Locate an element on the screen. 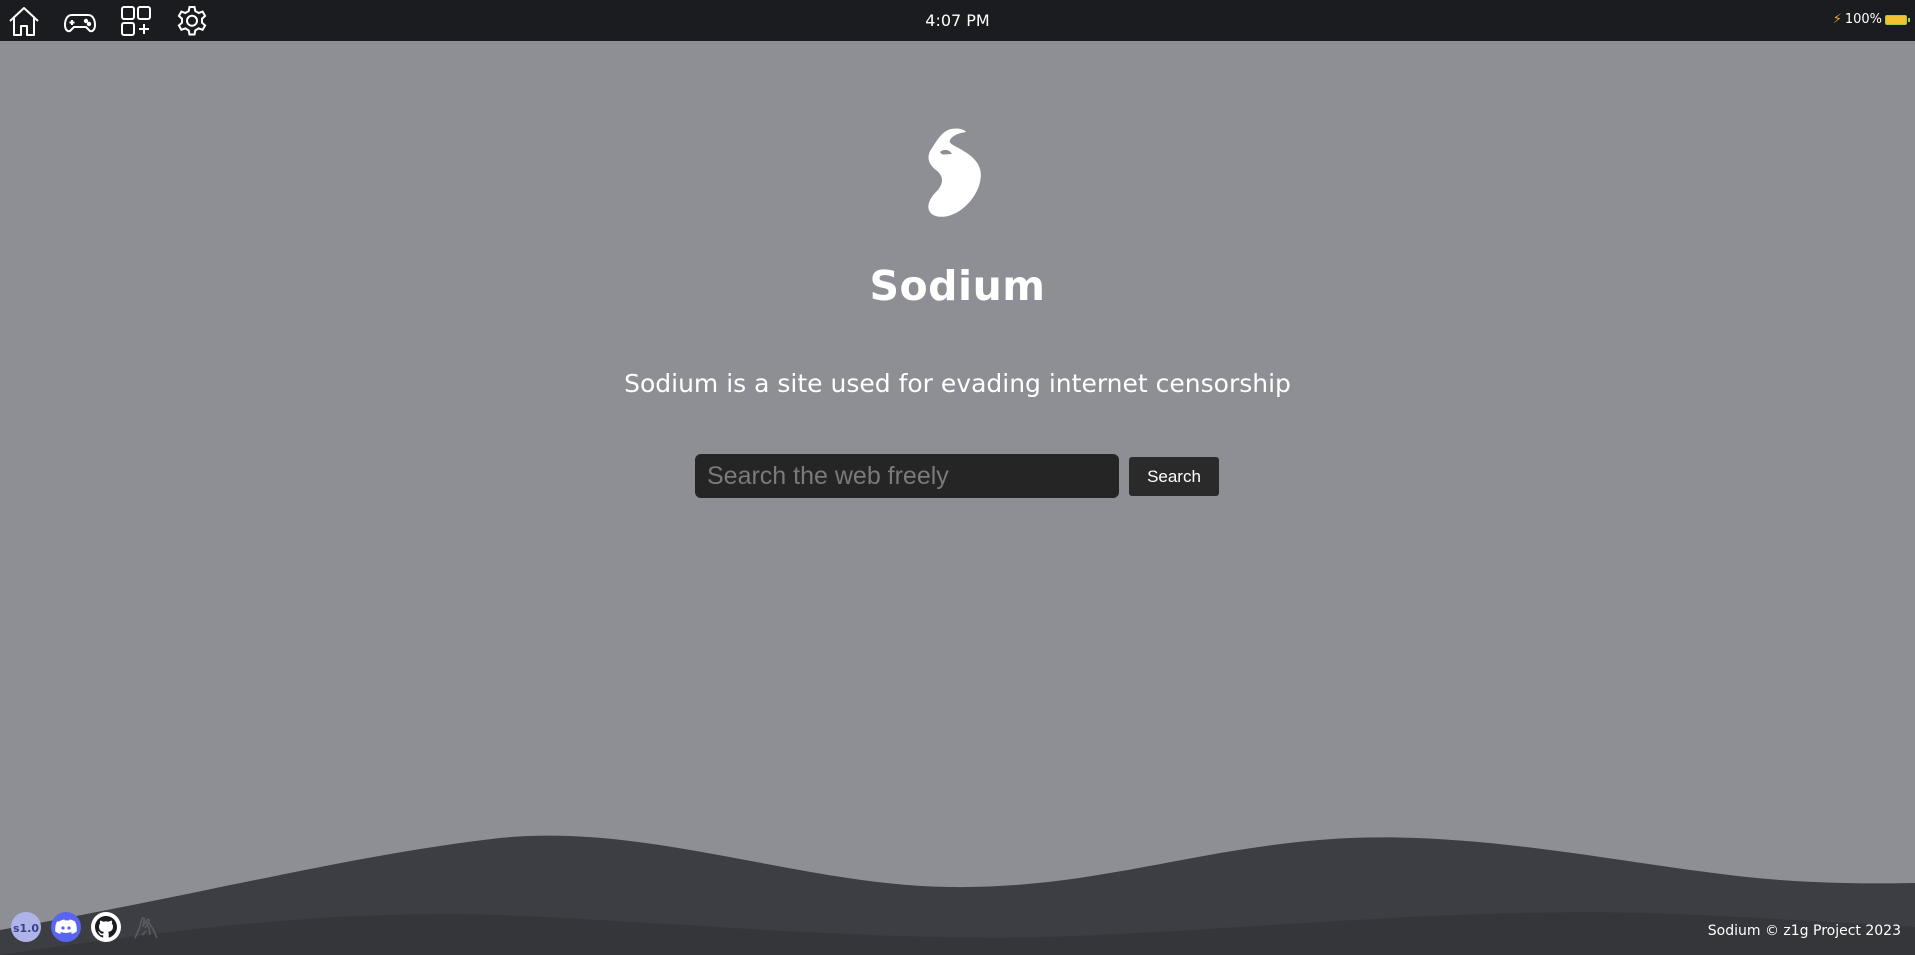 Image resolution: width=1915 pixels, height=955 pixels. site-title: Sodium is located at coordinates (957, 286).